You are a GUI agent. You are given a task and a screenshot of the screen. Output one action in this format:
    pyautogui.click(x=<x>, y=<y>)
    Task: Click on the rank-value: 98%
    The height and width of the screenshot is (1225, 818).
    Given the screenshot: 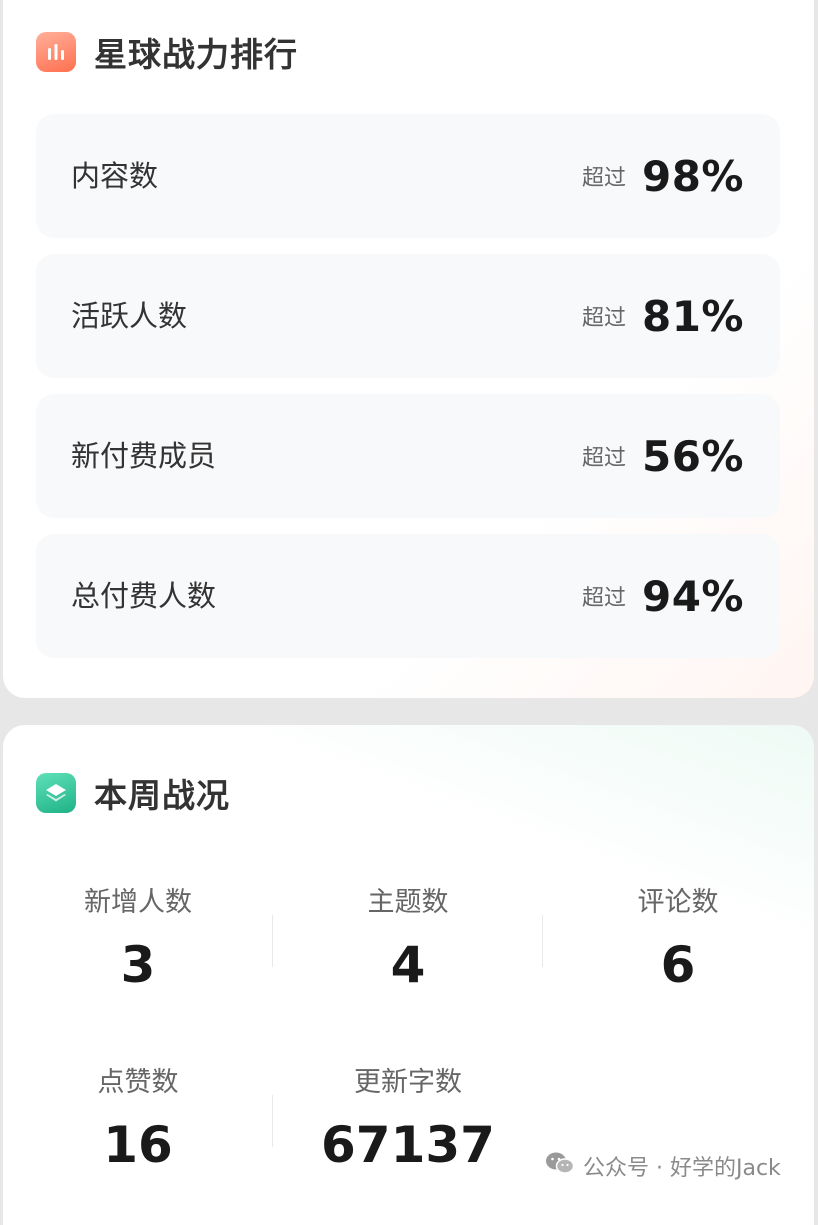 What is the action you would take?
    pyautogui.click(x=692, y=176)
    